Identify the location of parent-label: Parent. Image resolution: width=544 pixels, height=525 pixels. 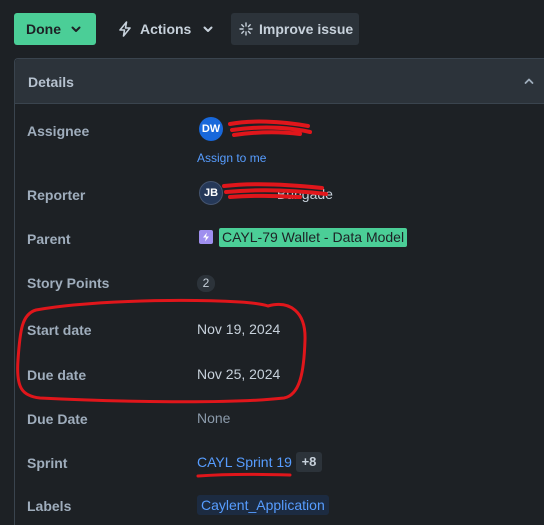
(49, 239).